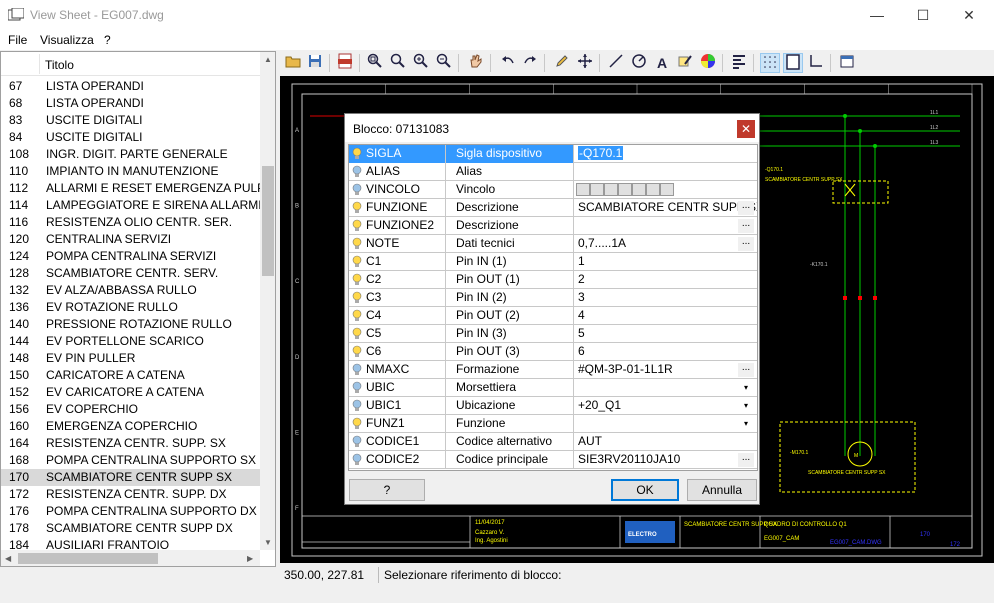 This screenshot has width=994, height=603. I want to click on zoom-window-icon, so click(375, 63).